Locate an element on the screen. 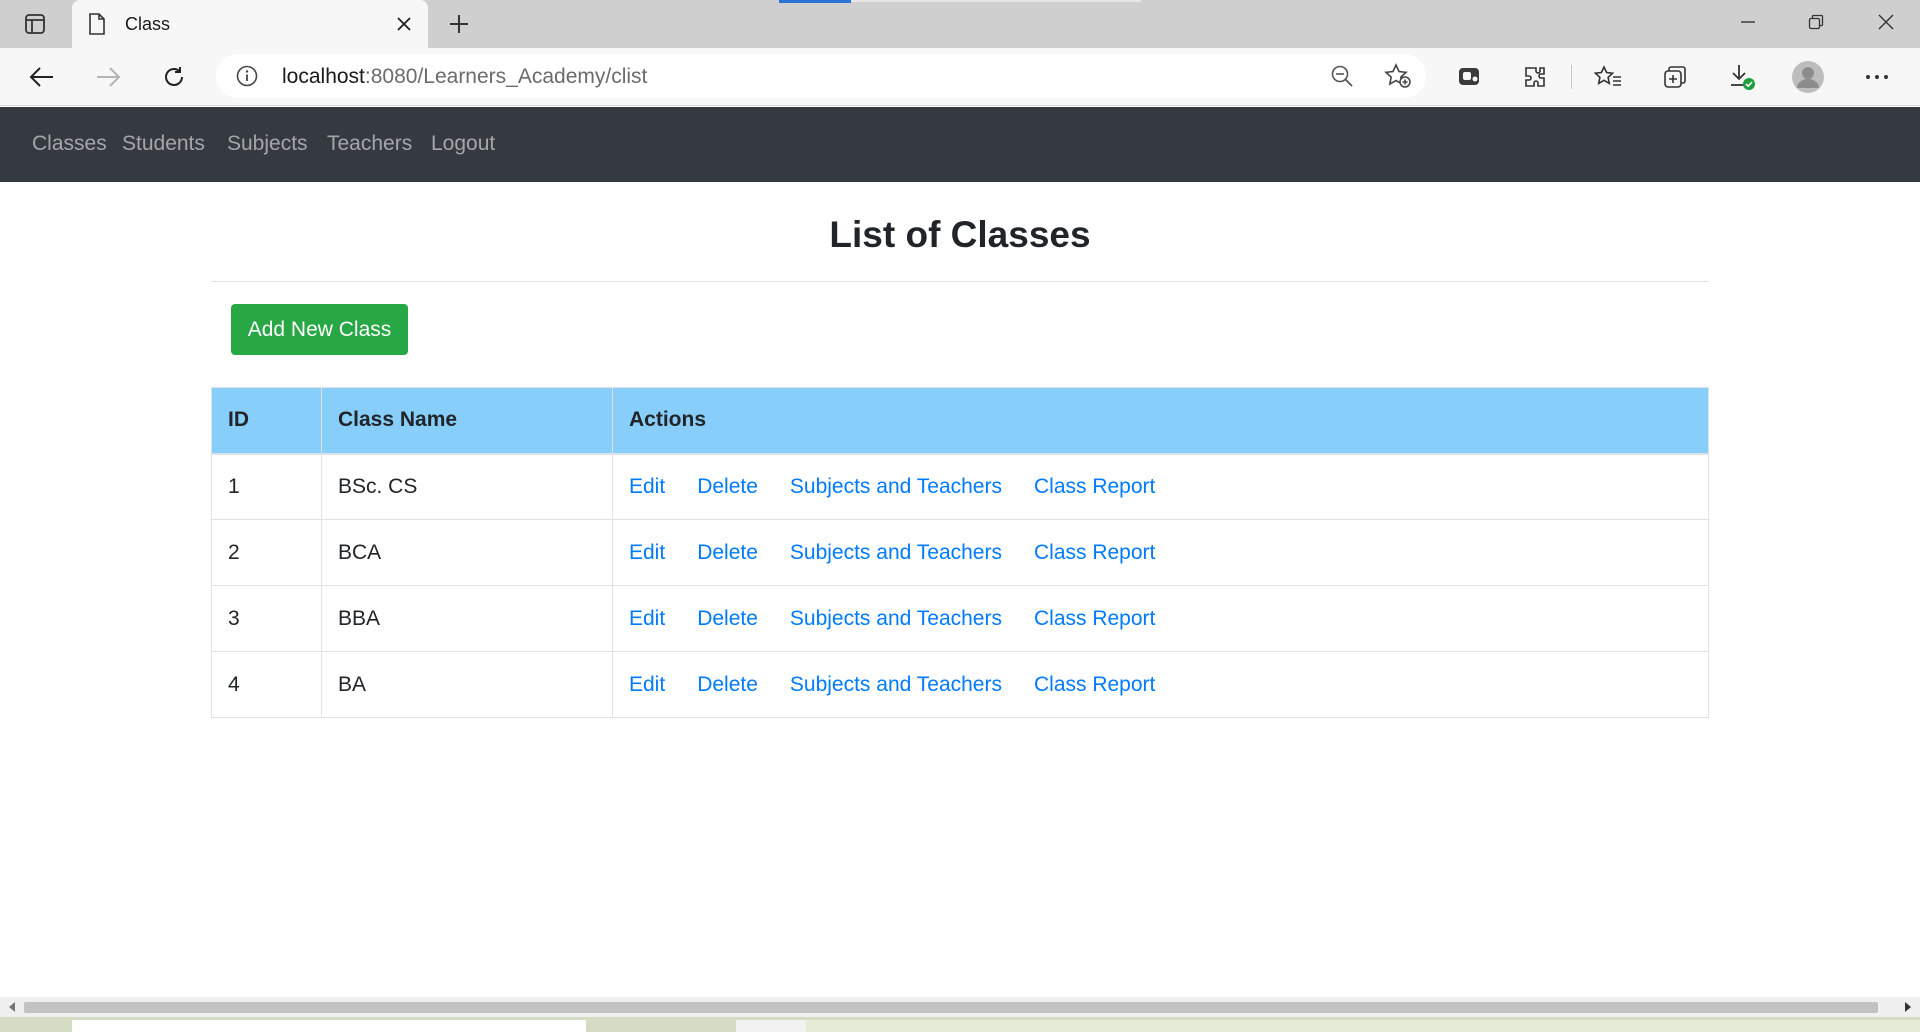 The image size is (1920, 1032). restore-icon is located at coordinates (1816, 22).